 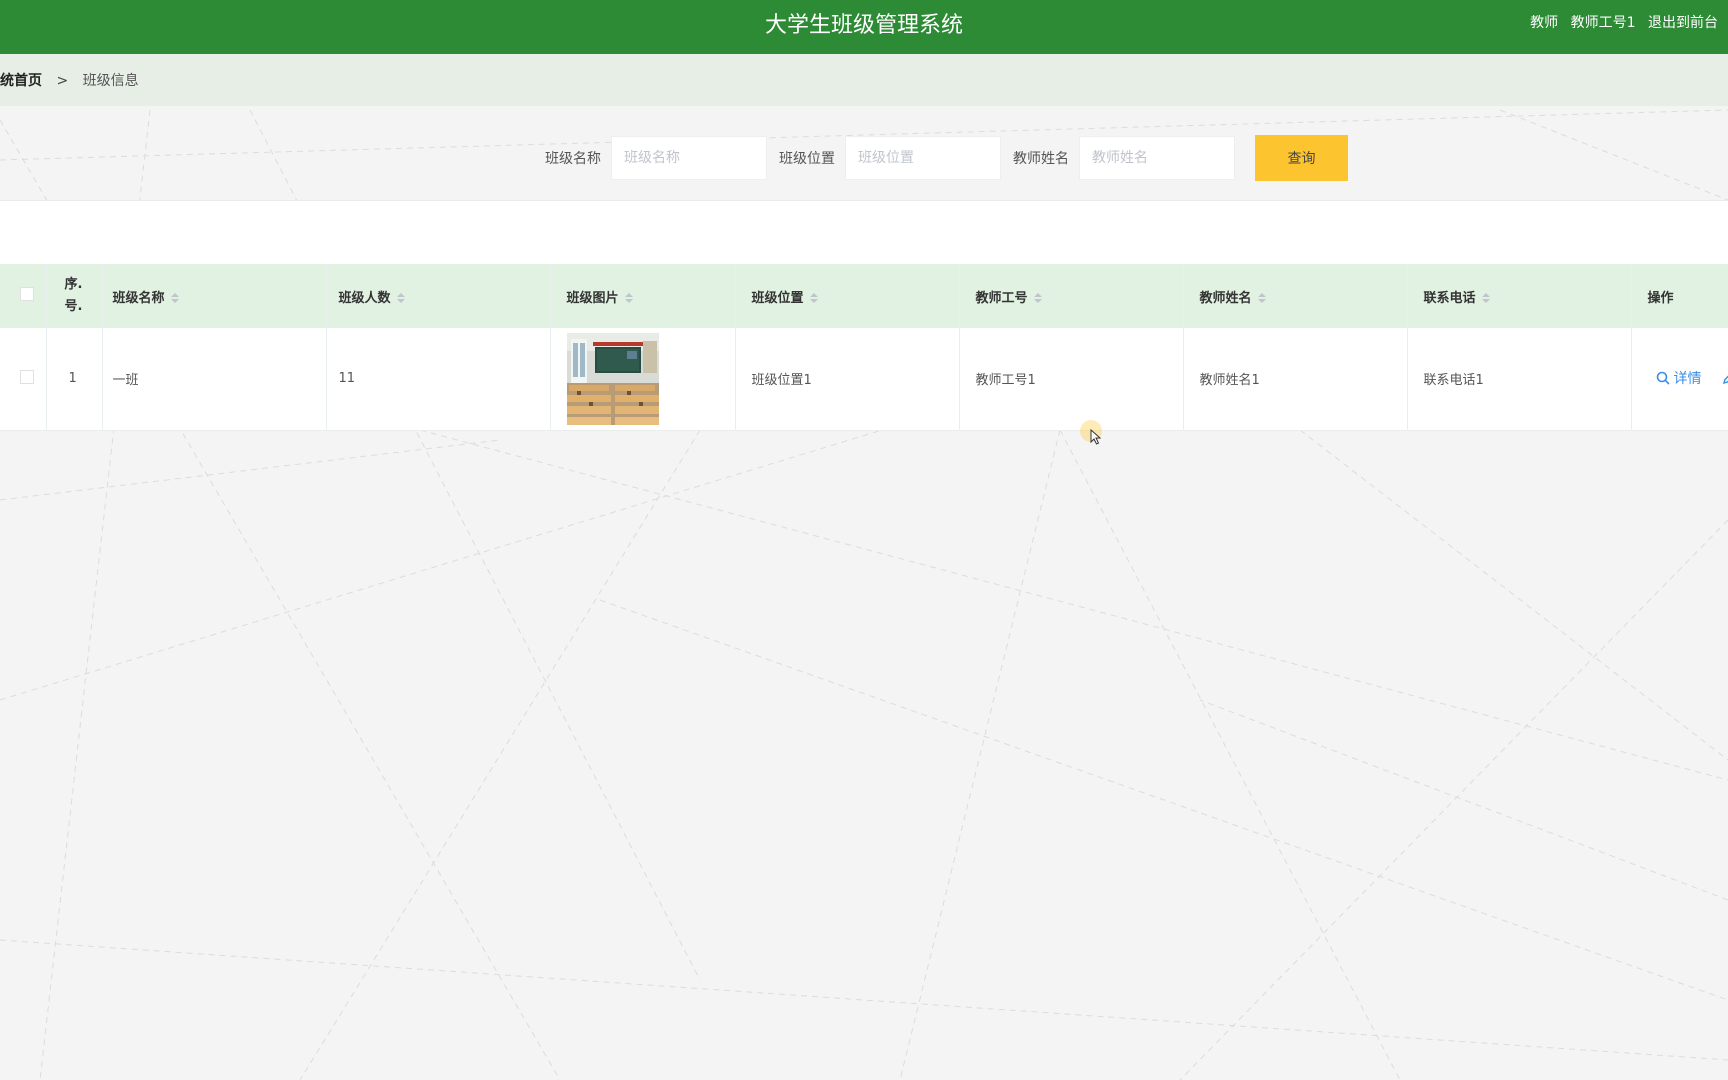 I want to click on column-header-phone: 联系电话, so click(x=1519, y=296).